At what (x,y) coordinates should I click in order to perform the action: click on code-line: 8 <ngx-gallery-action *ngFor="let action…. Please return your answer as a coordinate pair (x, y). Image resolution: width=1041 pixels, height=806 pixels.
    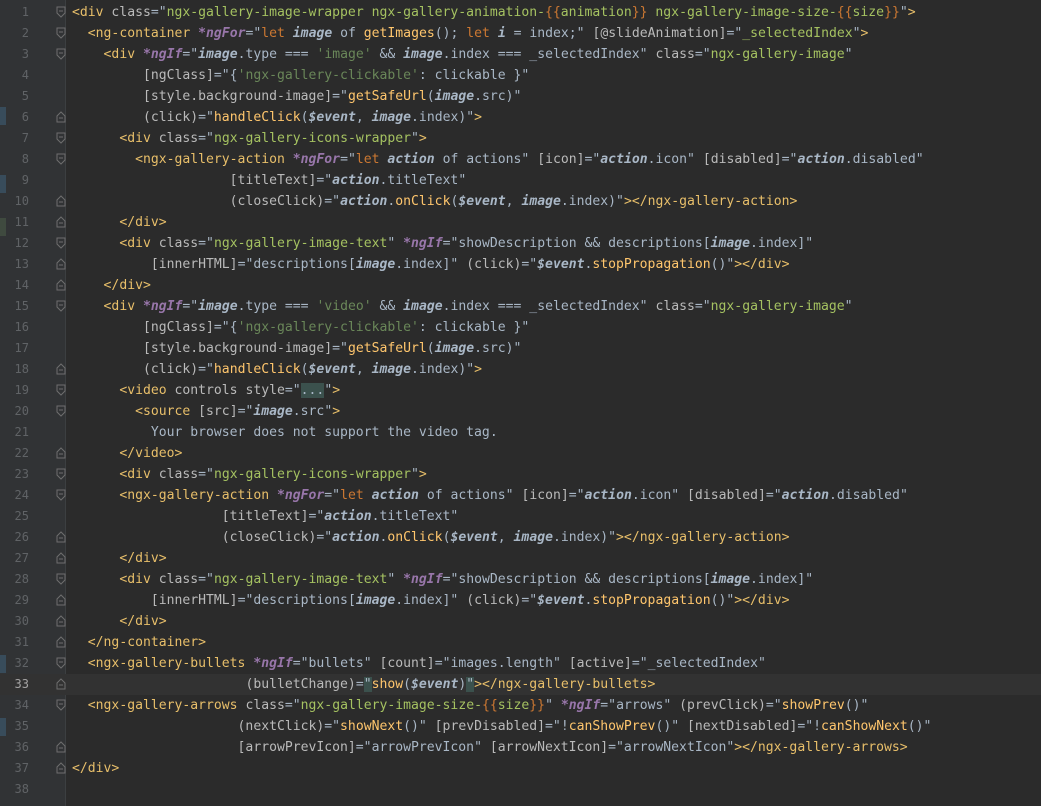
    Looking at the image, I should click on (520, 159).